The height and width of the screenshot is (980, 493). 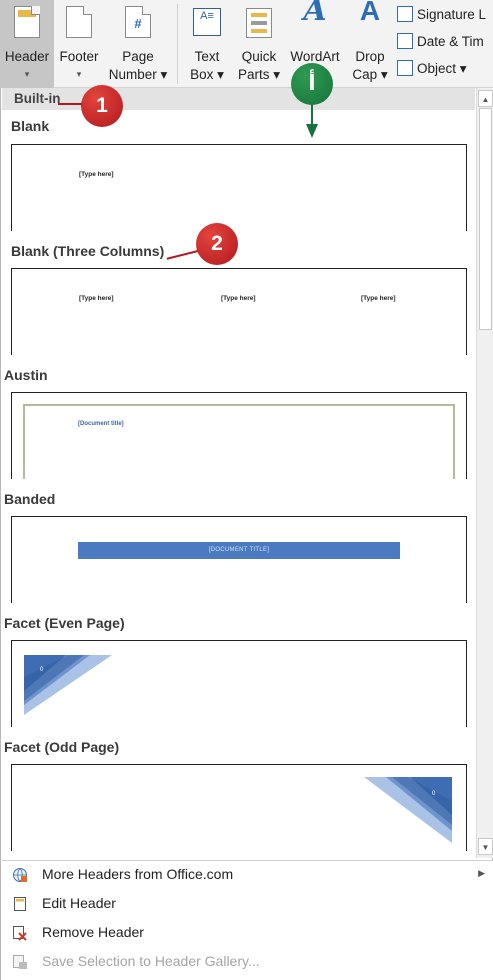 I want to click on callout-a-arrowhead, so click(x=312, y=131).